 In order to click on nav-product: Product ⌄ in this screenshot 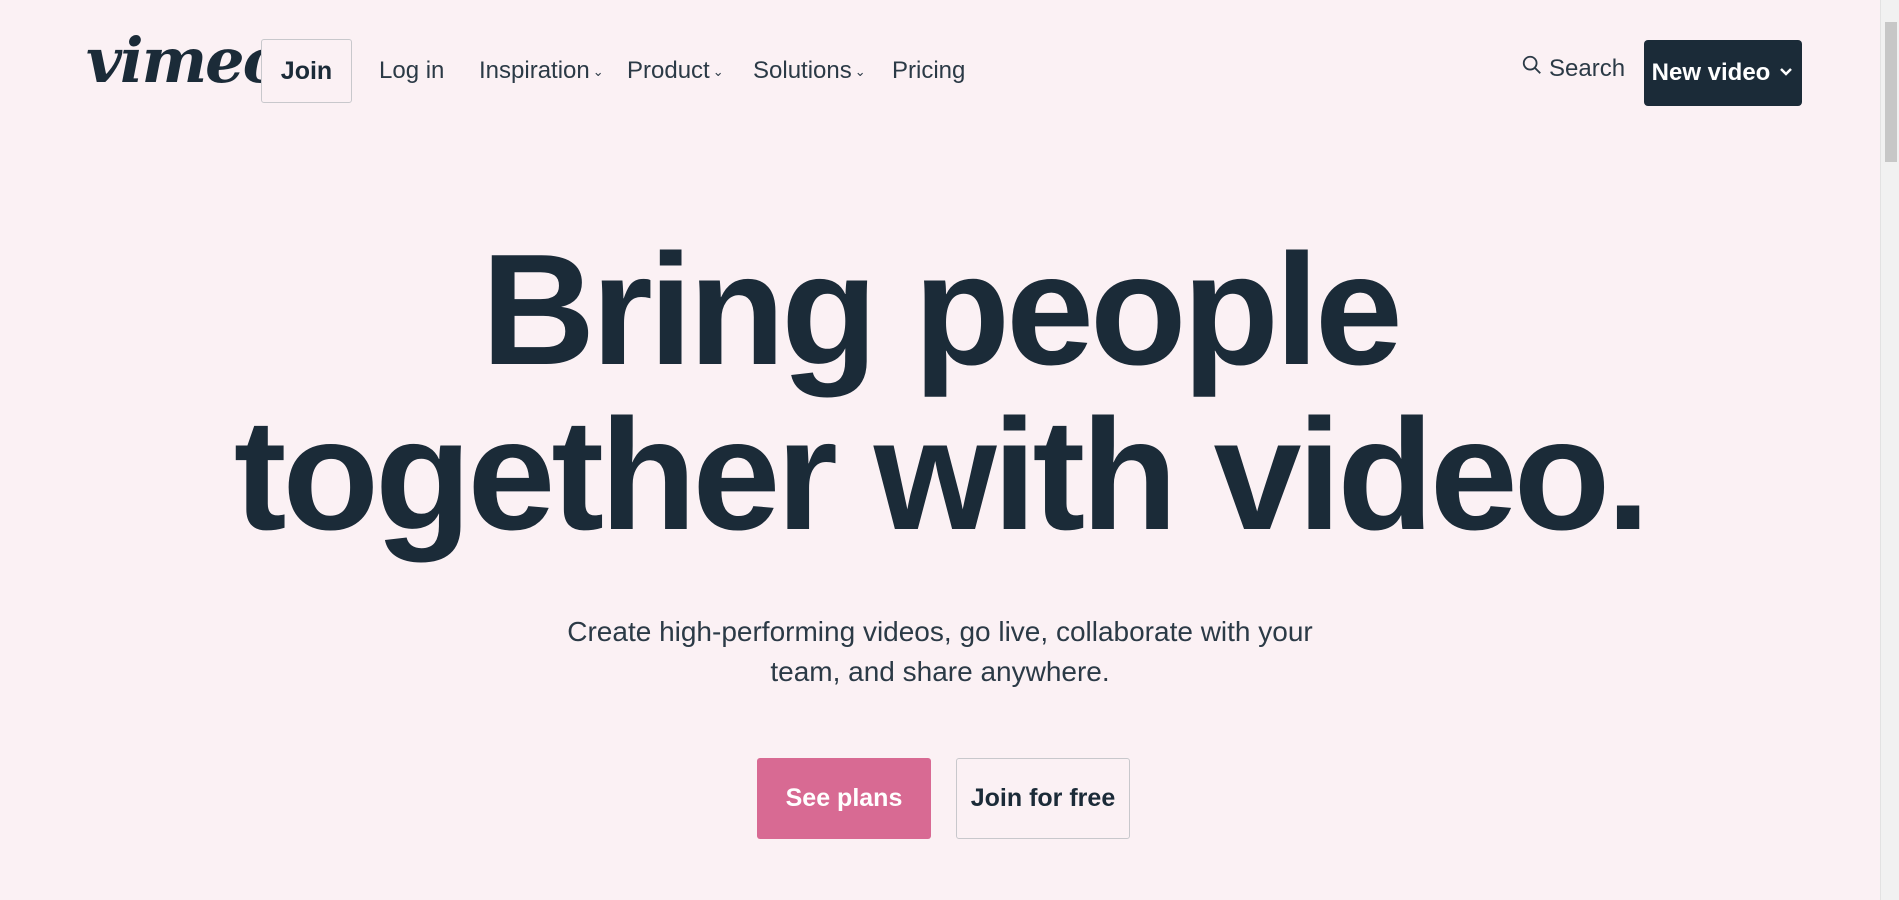, I will do `click(675, 71)`.